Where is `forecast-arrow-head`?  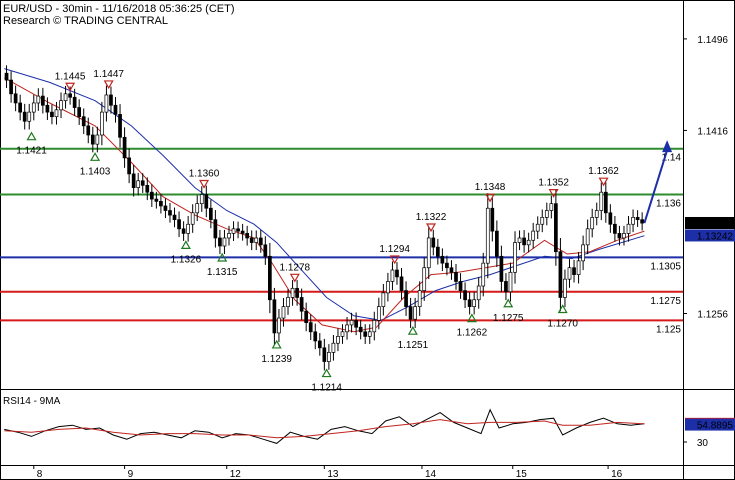
forecast-arrow-head is located at coordinates (667, 146).